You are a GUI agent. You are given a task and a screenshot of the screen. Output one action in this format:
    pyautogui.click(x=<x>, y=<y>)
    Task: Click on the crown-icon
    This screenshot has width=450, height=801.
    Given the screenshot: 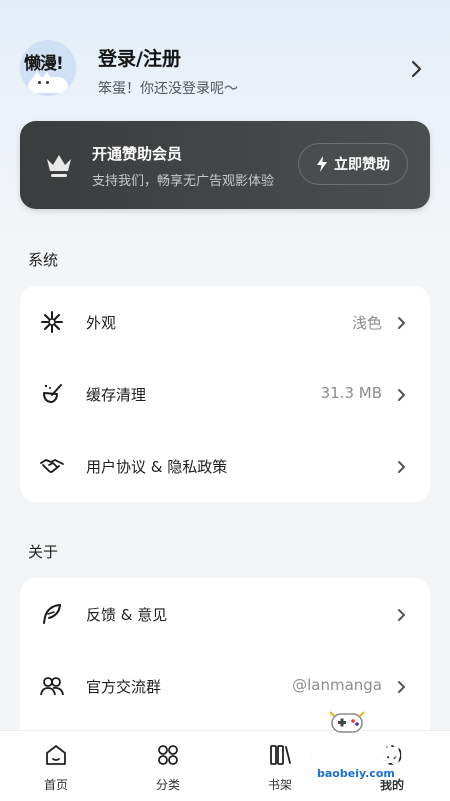 What is the action you would take?
    pyautogui.click(x=59, y=166)
    